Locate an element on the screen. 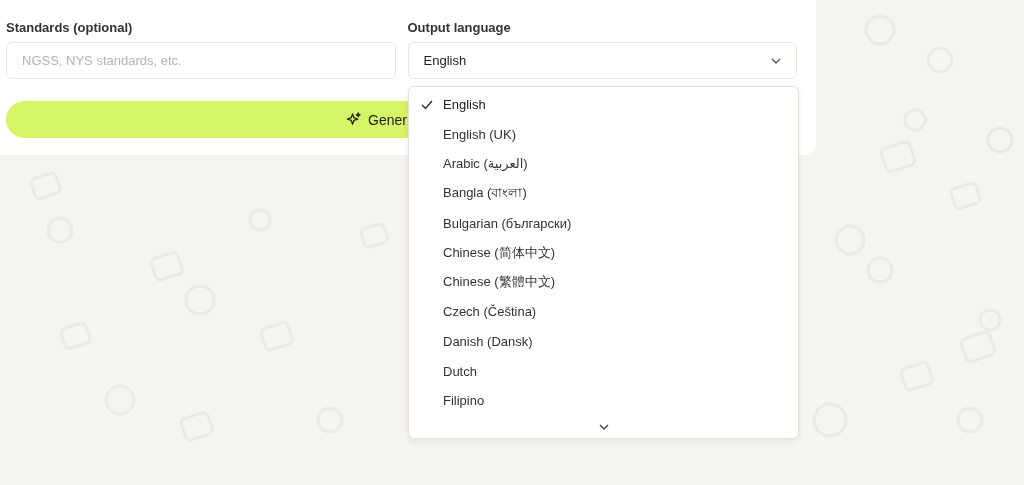 The width and height of the screenshot is (1024, 485). language-option: Chinese (繁體中文) is located at coordinates (603, 282).